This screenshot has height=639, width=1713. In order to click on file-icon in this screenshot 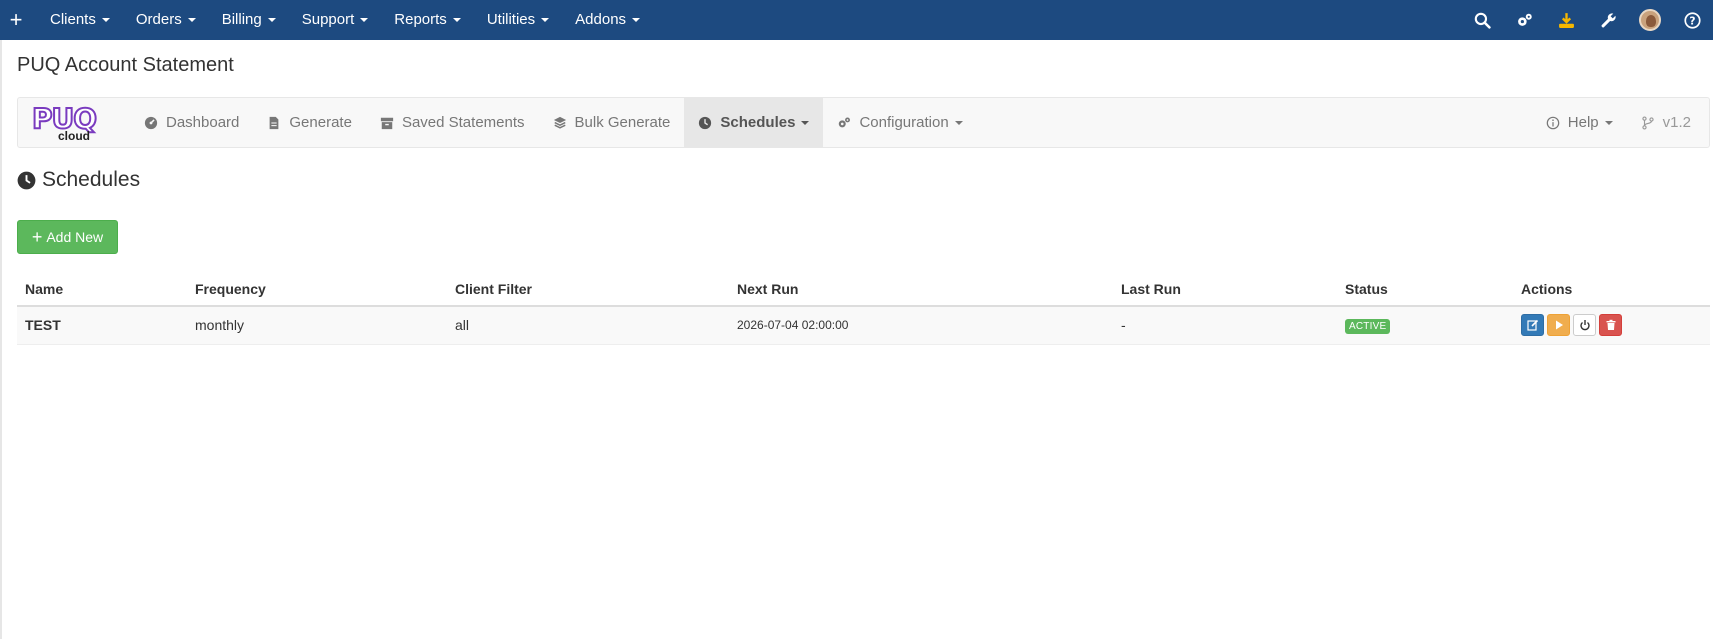, I will do `click(274, 122)`.